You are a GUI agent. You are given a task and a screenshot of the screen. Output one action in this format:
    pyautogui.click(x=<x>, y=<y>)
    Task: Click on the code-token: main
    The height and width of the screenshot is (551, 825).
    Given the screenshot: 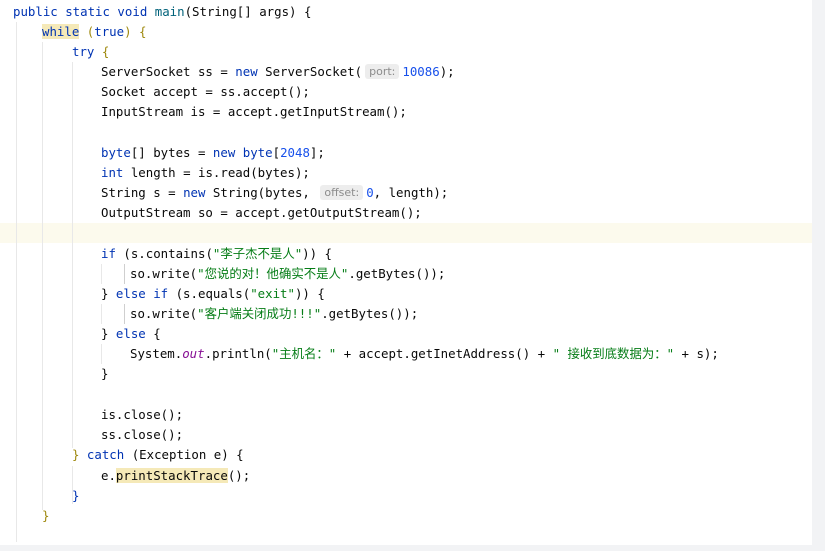 What is the action you would take?
    pyautogui.click(x=169, y=11)
    